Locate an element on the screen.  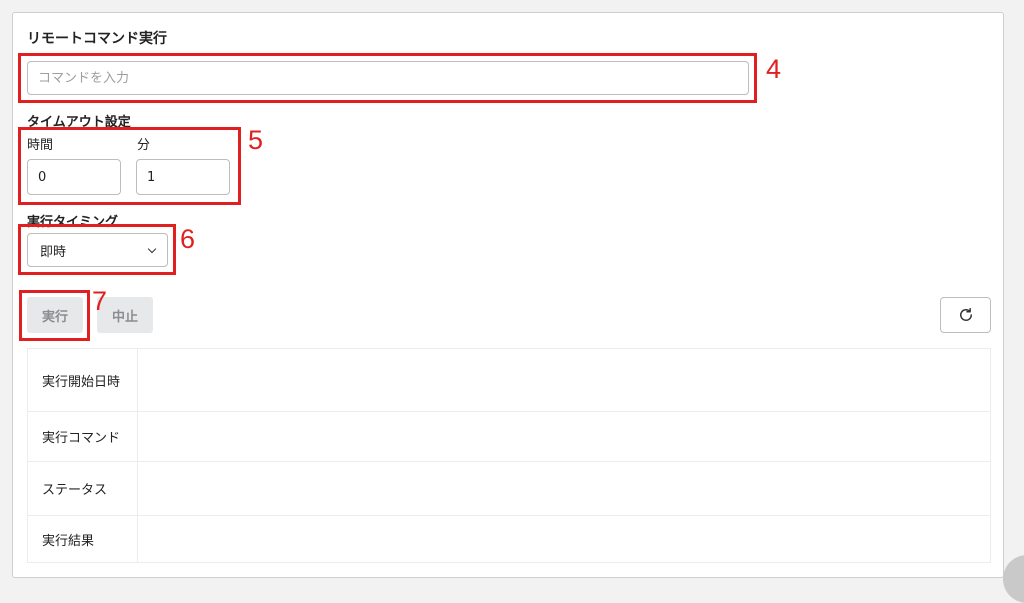
table-row: ステータス is located at coordinates (509, 489).